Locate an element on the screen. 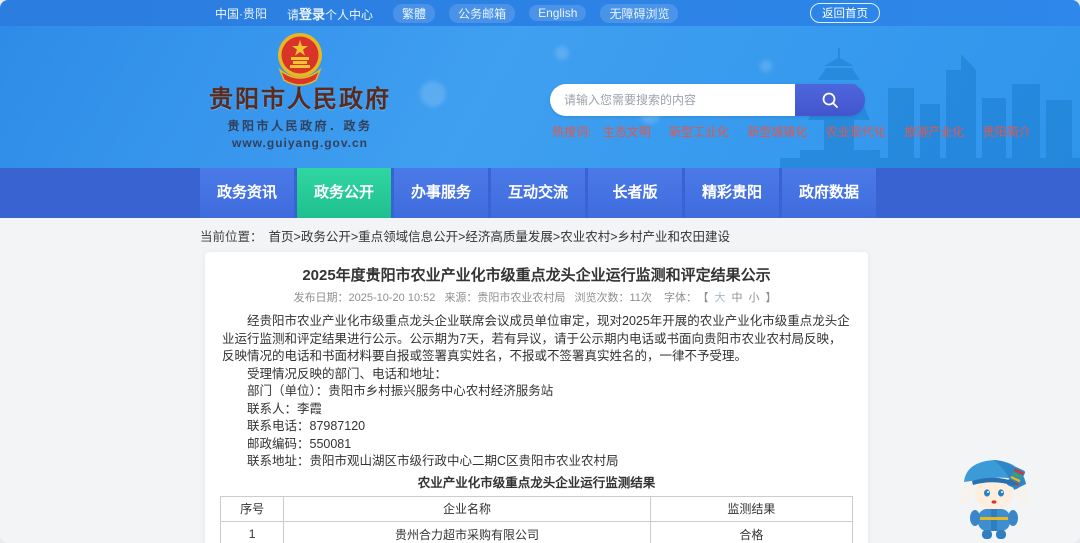 The image size is (1080, 543). paragraph: 联系电话：87987120 is located at coordinates (306, 426).